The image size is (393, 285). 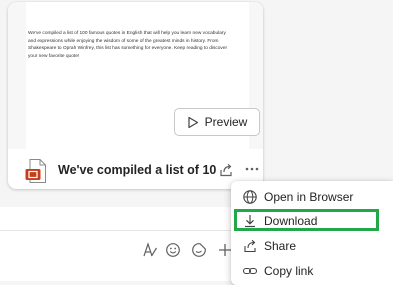 I want to click on add-icon, so click(x=225, y=250).